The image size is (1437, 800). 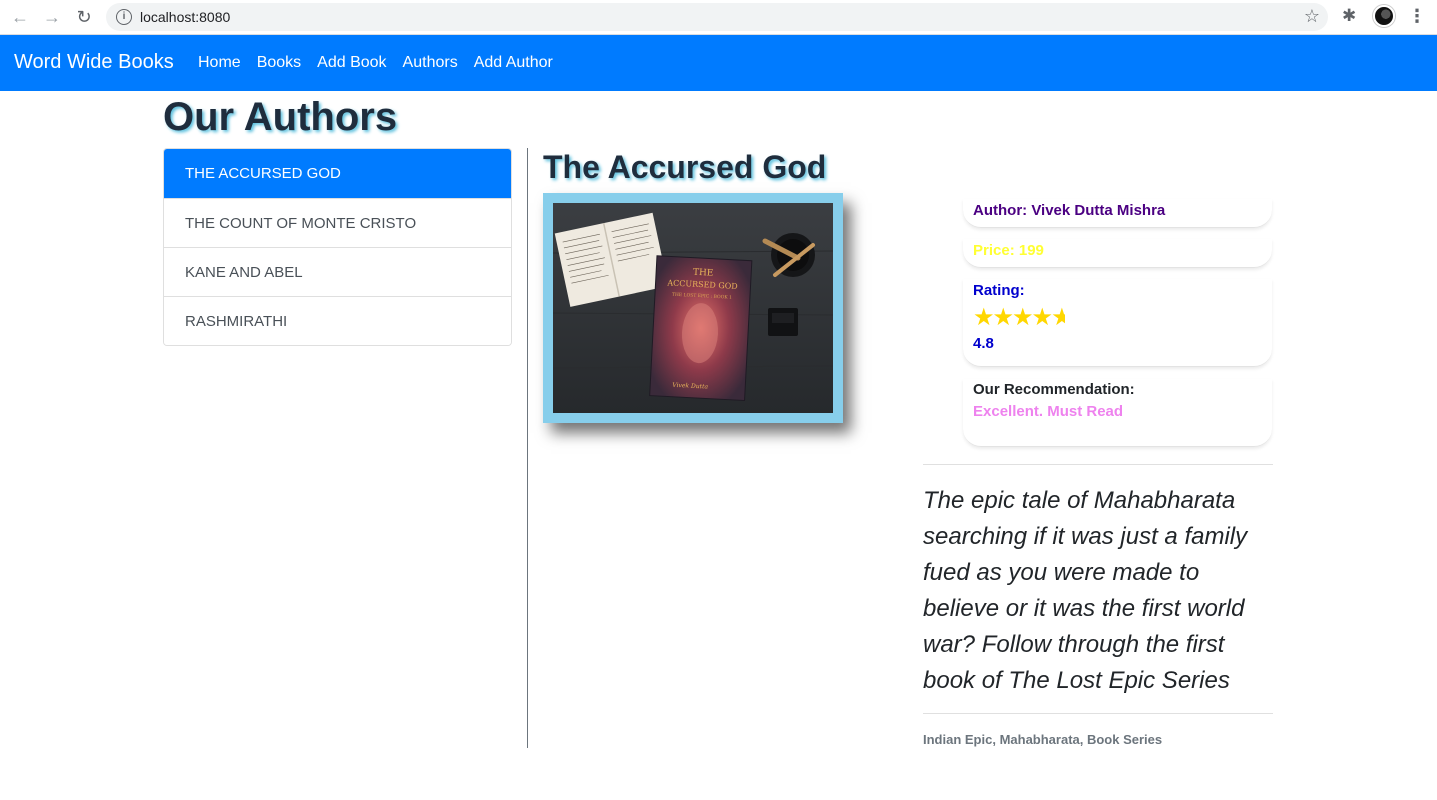 What do you see at coordinates (1048, 411) in the screenshot?
I see `recommendation-text: Excellent. Must Read` at bounding box center [1048, 411].